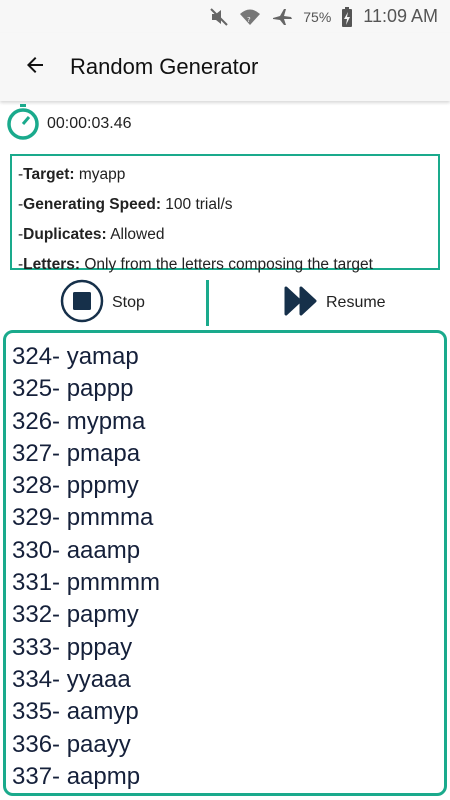 Image resolution: width=450 pixels, height=800 pixels. I want to click on stop-icon, so click(82, 303).